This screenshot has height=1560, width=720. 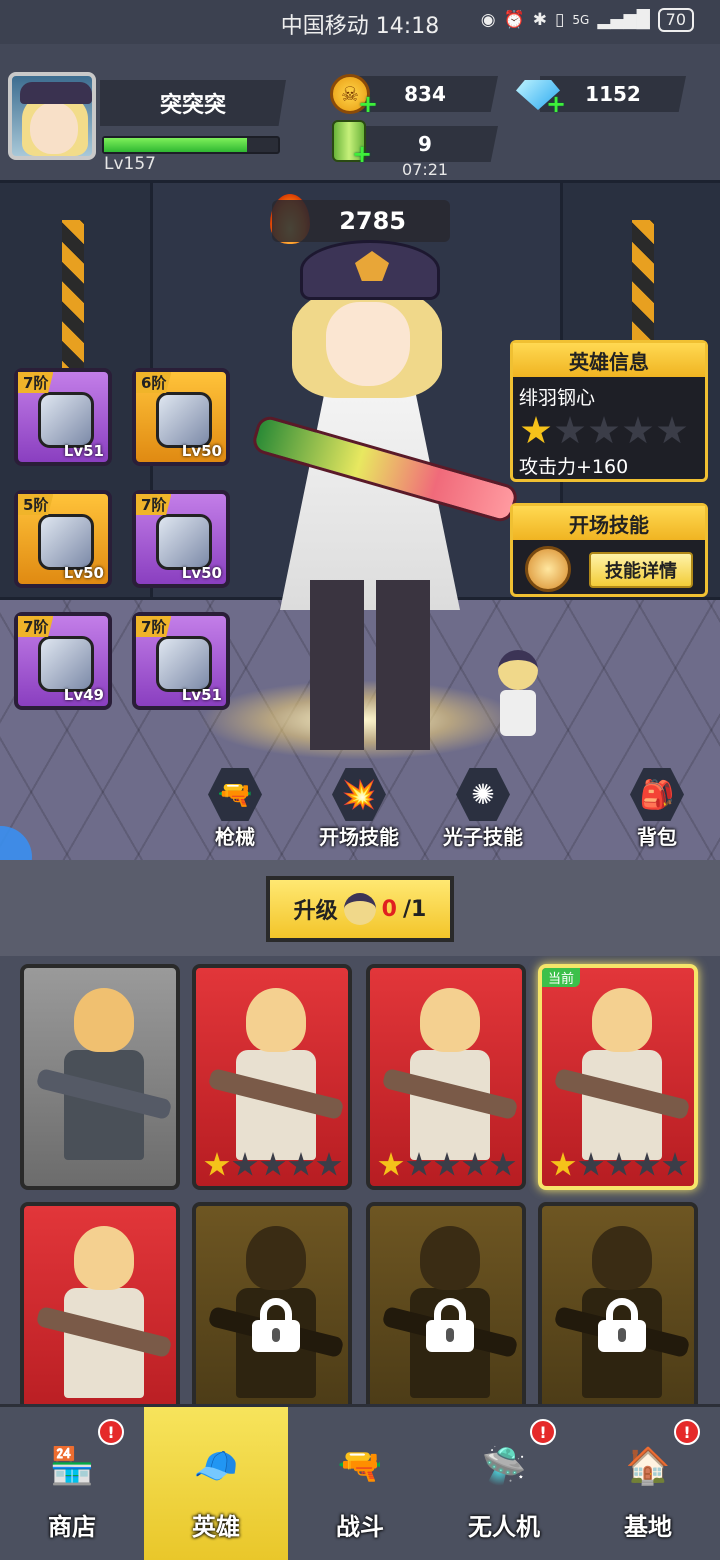 I want to click on nav-rifle: 🔫 战斗, so click(x=360, y=1483).